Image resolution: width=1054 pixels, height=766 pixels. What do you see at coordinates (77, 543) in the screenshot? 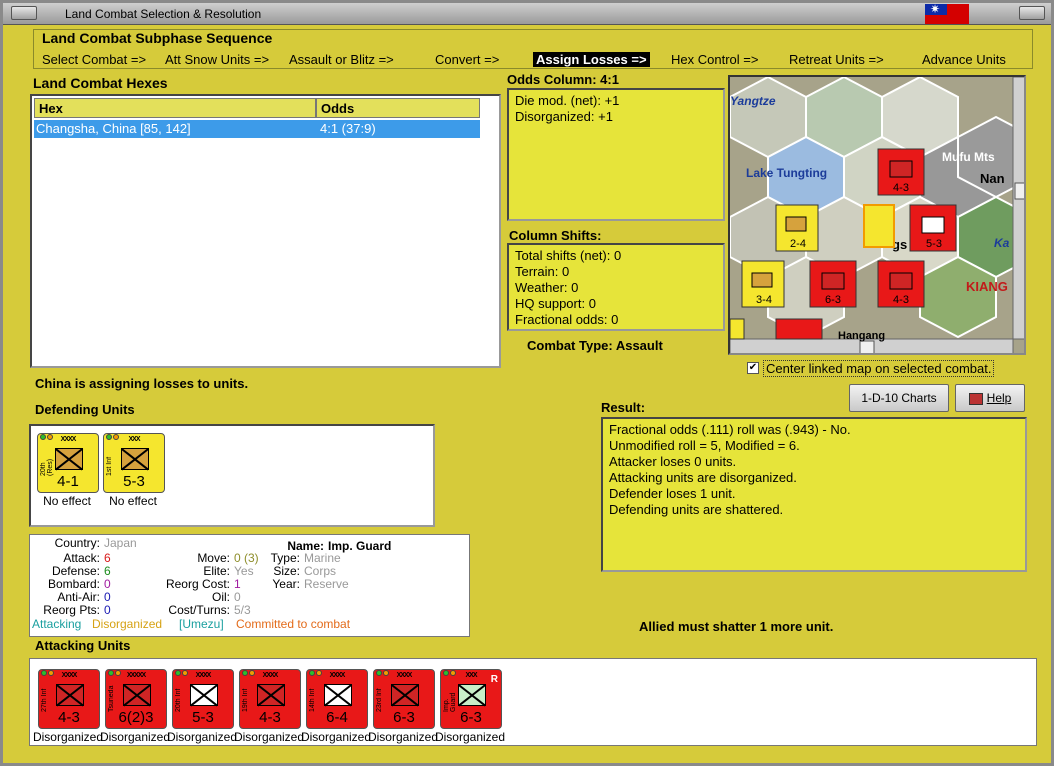
I see `country-label: Country:` at bounding box center [77, 543].